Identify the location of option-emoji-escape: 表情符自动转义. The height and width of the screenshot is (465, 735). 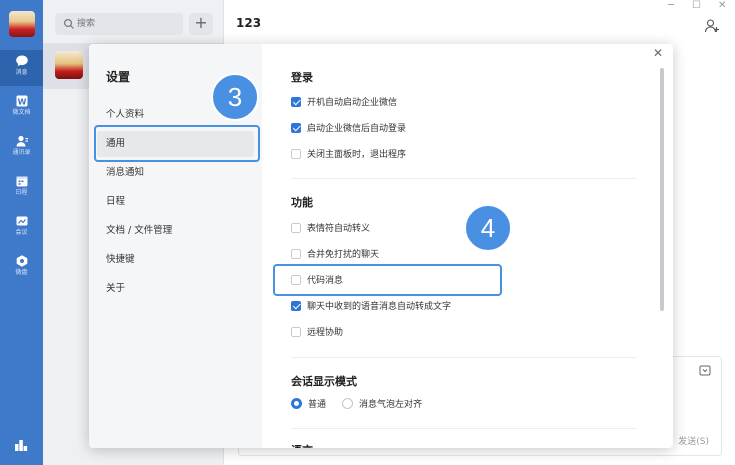
(330, 229).